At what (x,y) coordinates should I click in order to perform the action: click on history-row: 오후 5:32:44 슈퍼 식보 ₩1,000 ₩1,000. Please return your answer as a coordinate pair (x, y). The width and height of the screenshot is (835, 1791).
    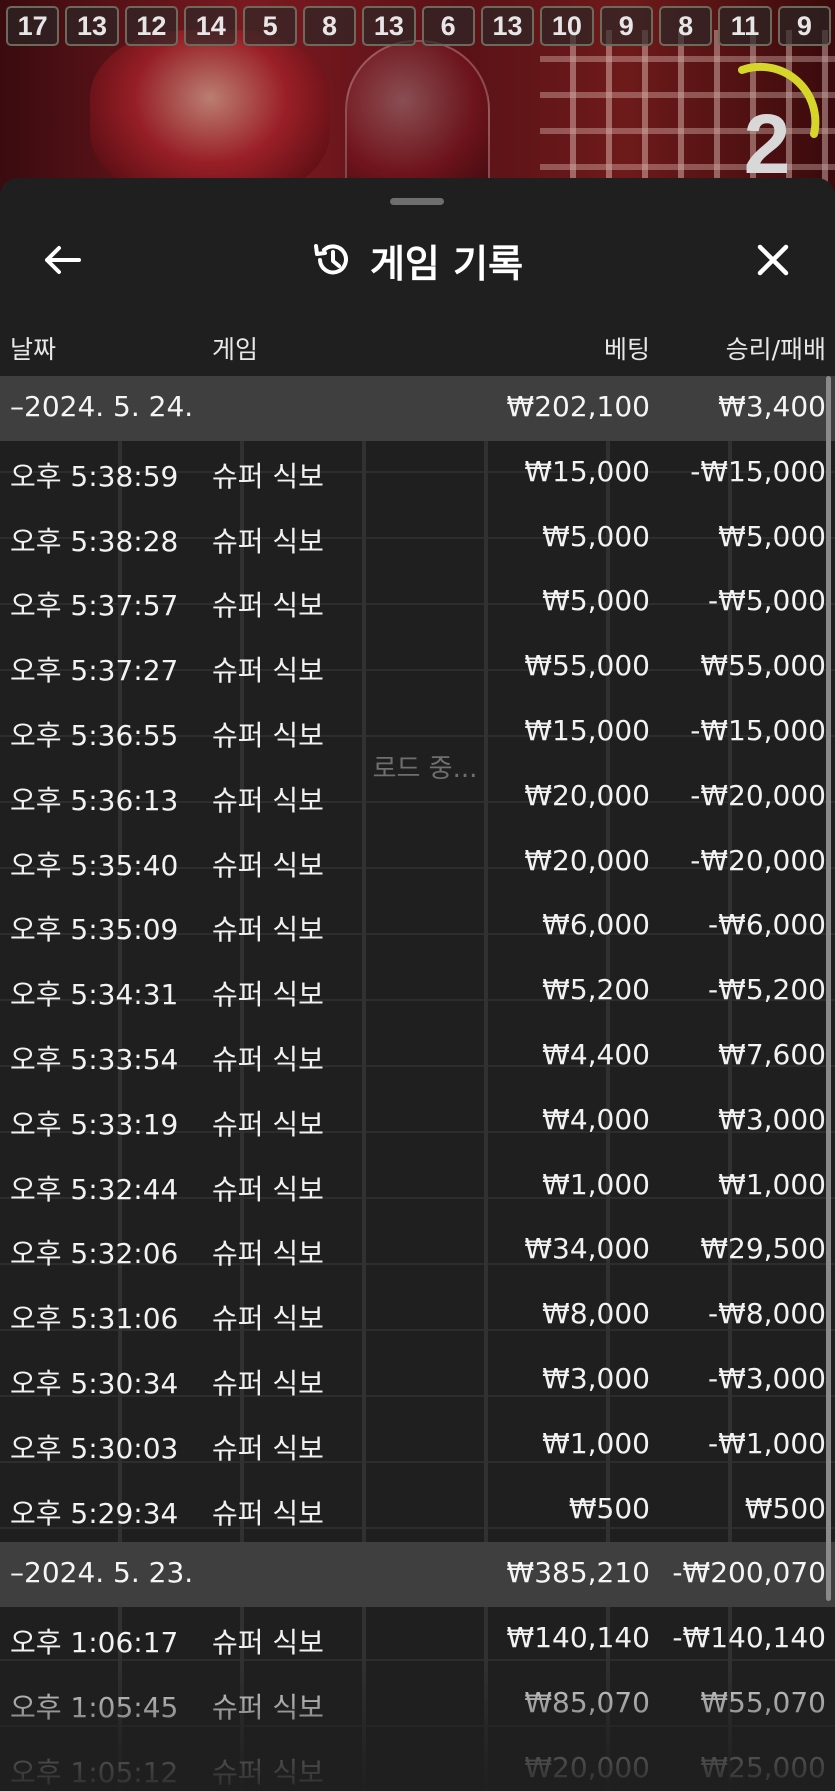
    Looking at the image, I should click on (417, 1186).